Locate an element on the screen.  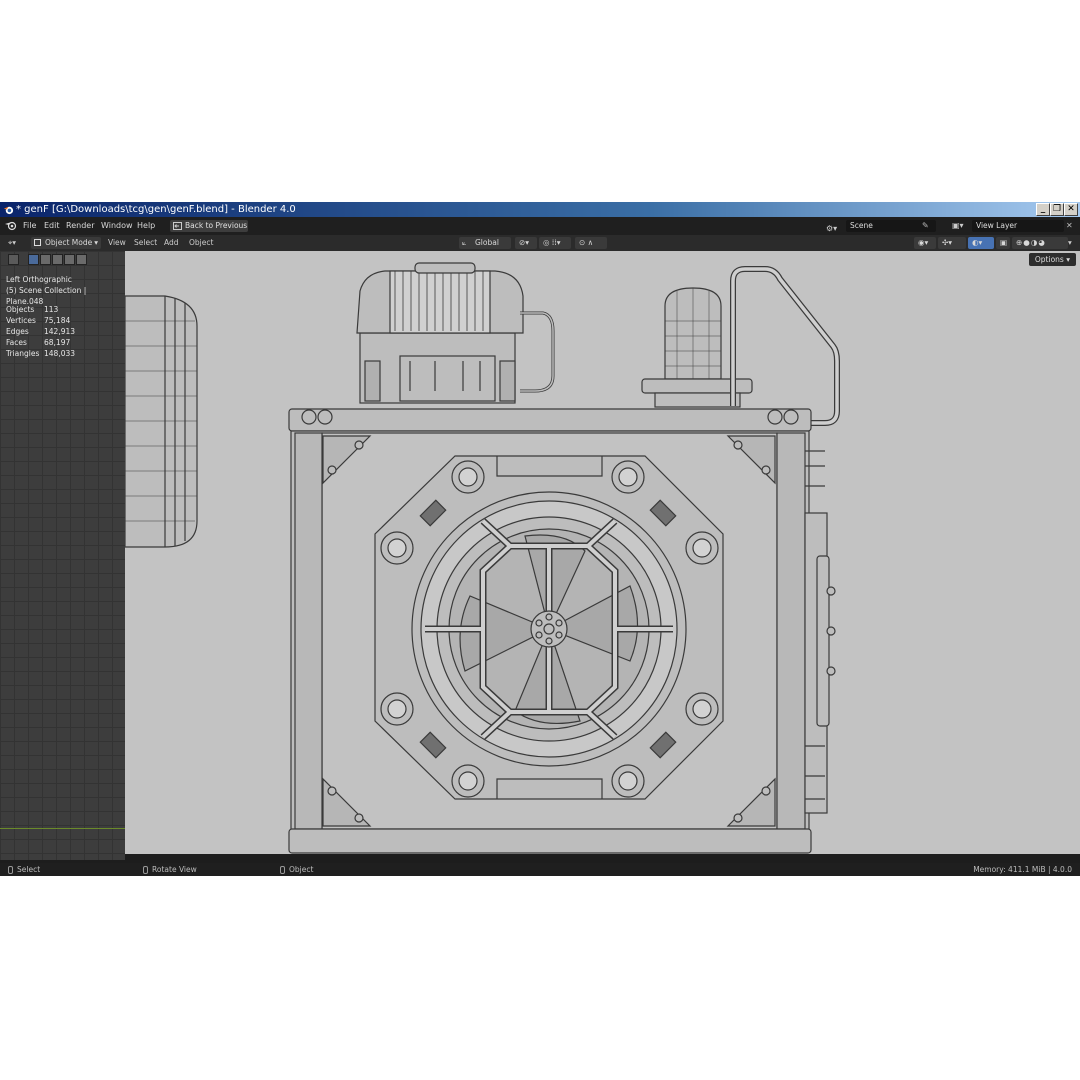
eye-icon: ◉▾ is located at coordinates (923, 242).